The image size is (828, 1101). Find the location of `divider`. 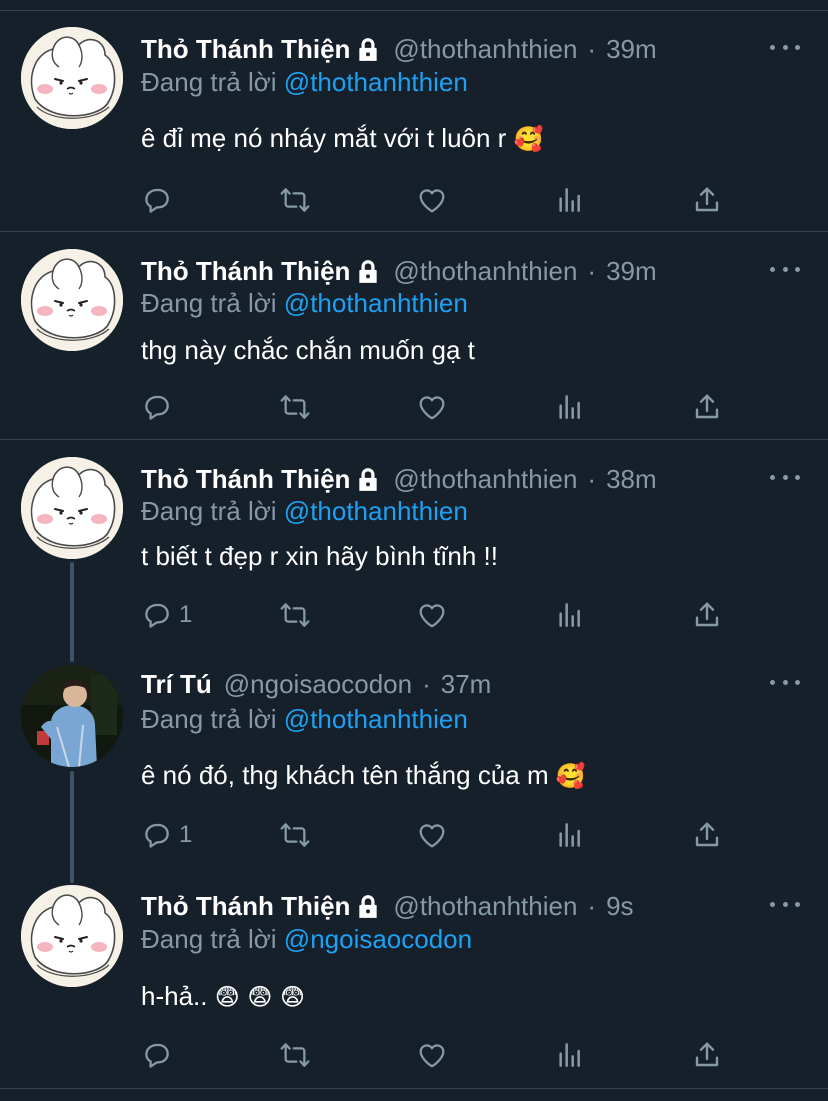

divider is located at coordinates (414, 1088).